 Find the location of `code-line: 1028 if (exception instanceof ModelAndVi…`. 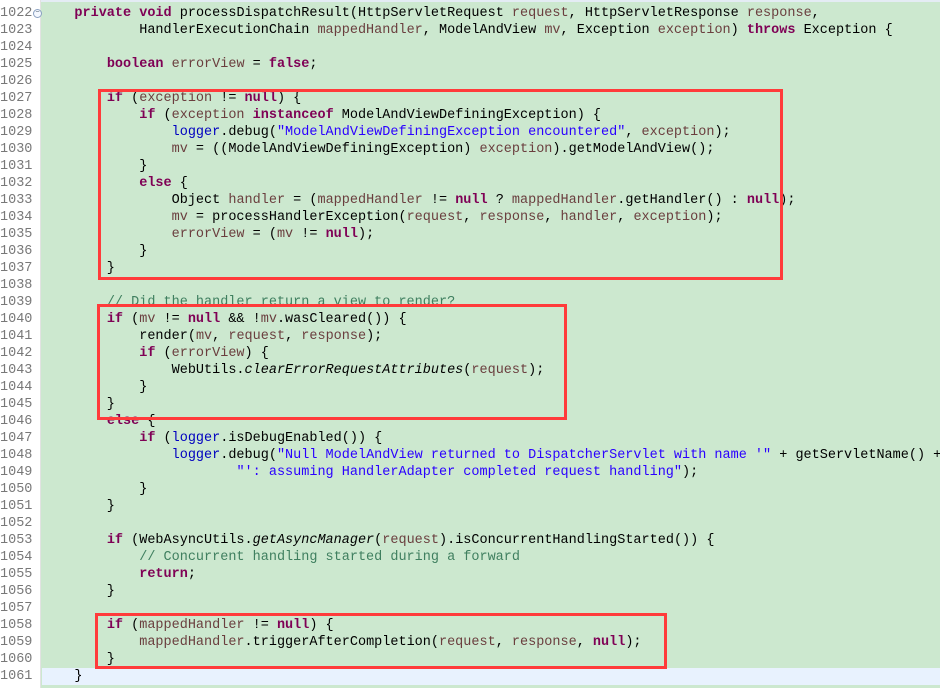

code-line: 1028 if (exception instanceof ModelAndVi… is located at coordinates (470, 115).